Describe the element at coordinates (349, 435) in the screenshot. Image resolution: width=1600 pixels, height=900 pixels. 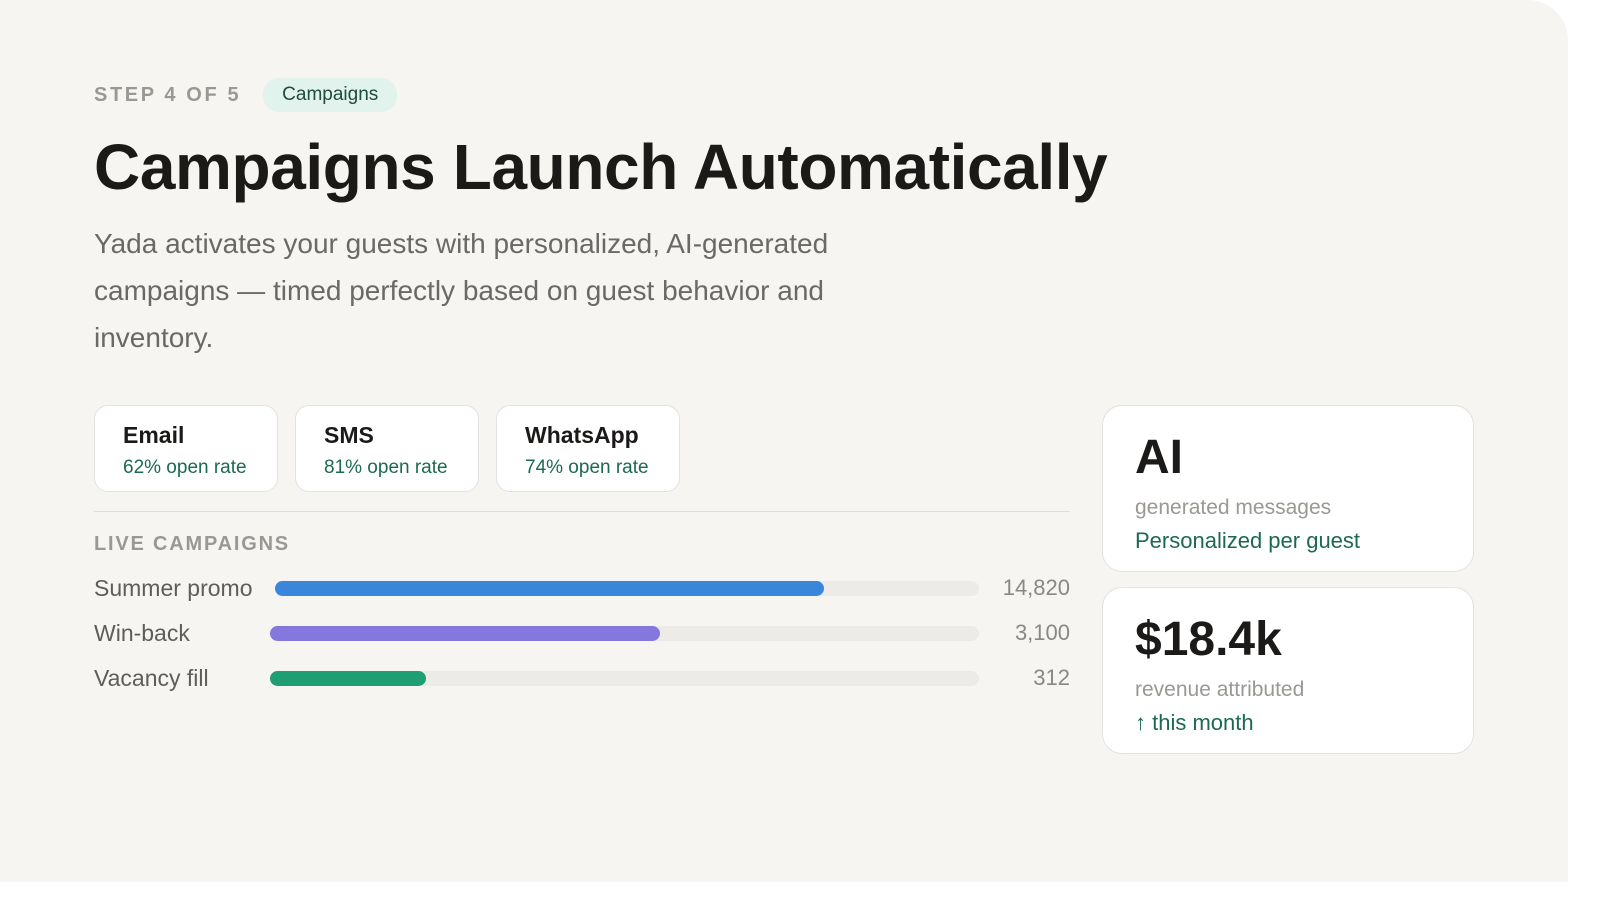
I see `channel-name: SMS` at that location.